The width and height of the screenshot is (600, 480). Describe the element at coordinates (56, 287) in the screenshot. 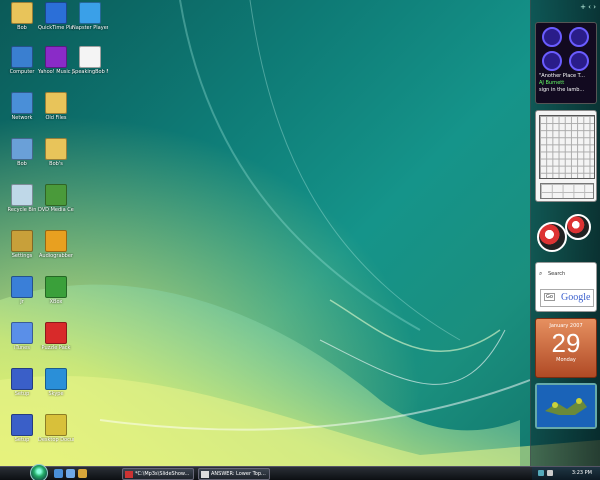

I see `xbox-icon` at that location.